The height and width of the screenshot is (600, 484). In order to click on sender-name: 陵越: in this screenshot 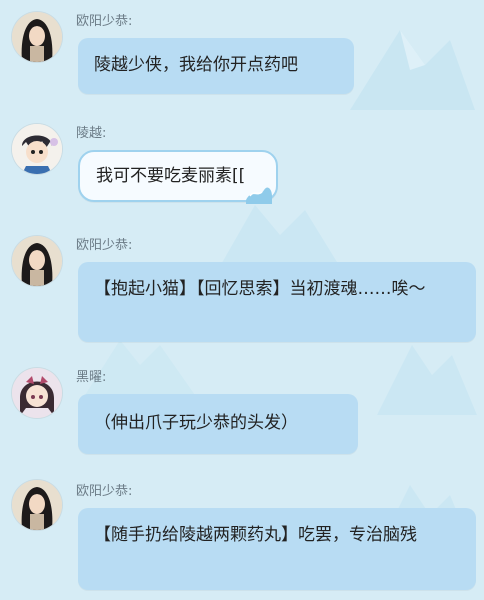, I will do `click(91, 133)`.